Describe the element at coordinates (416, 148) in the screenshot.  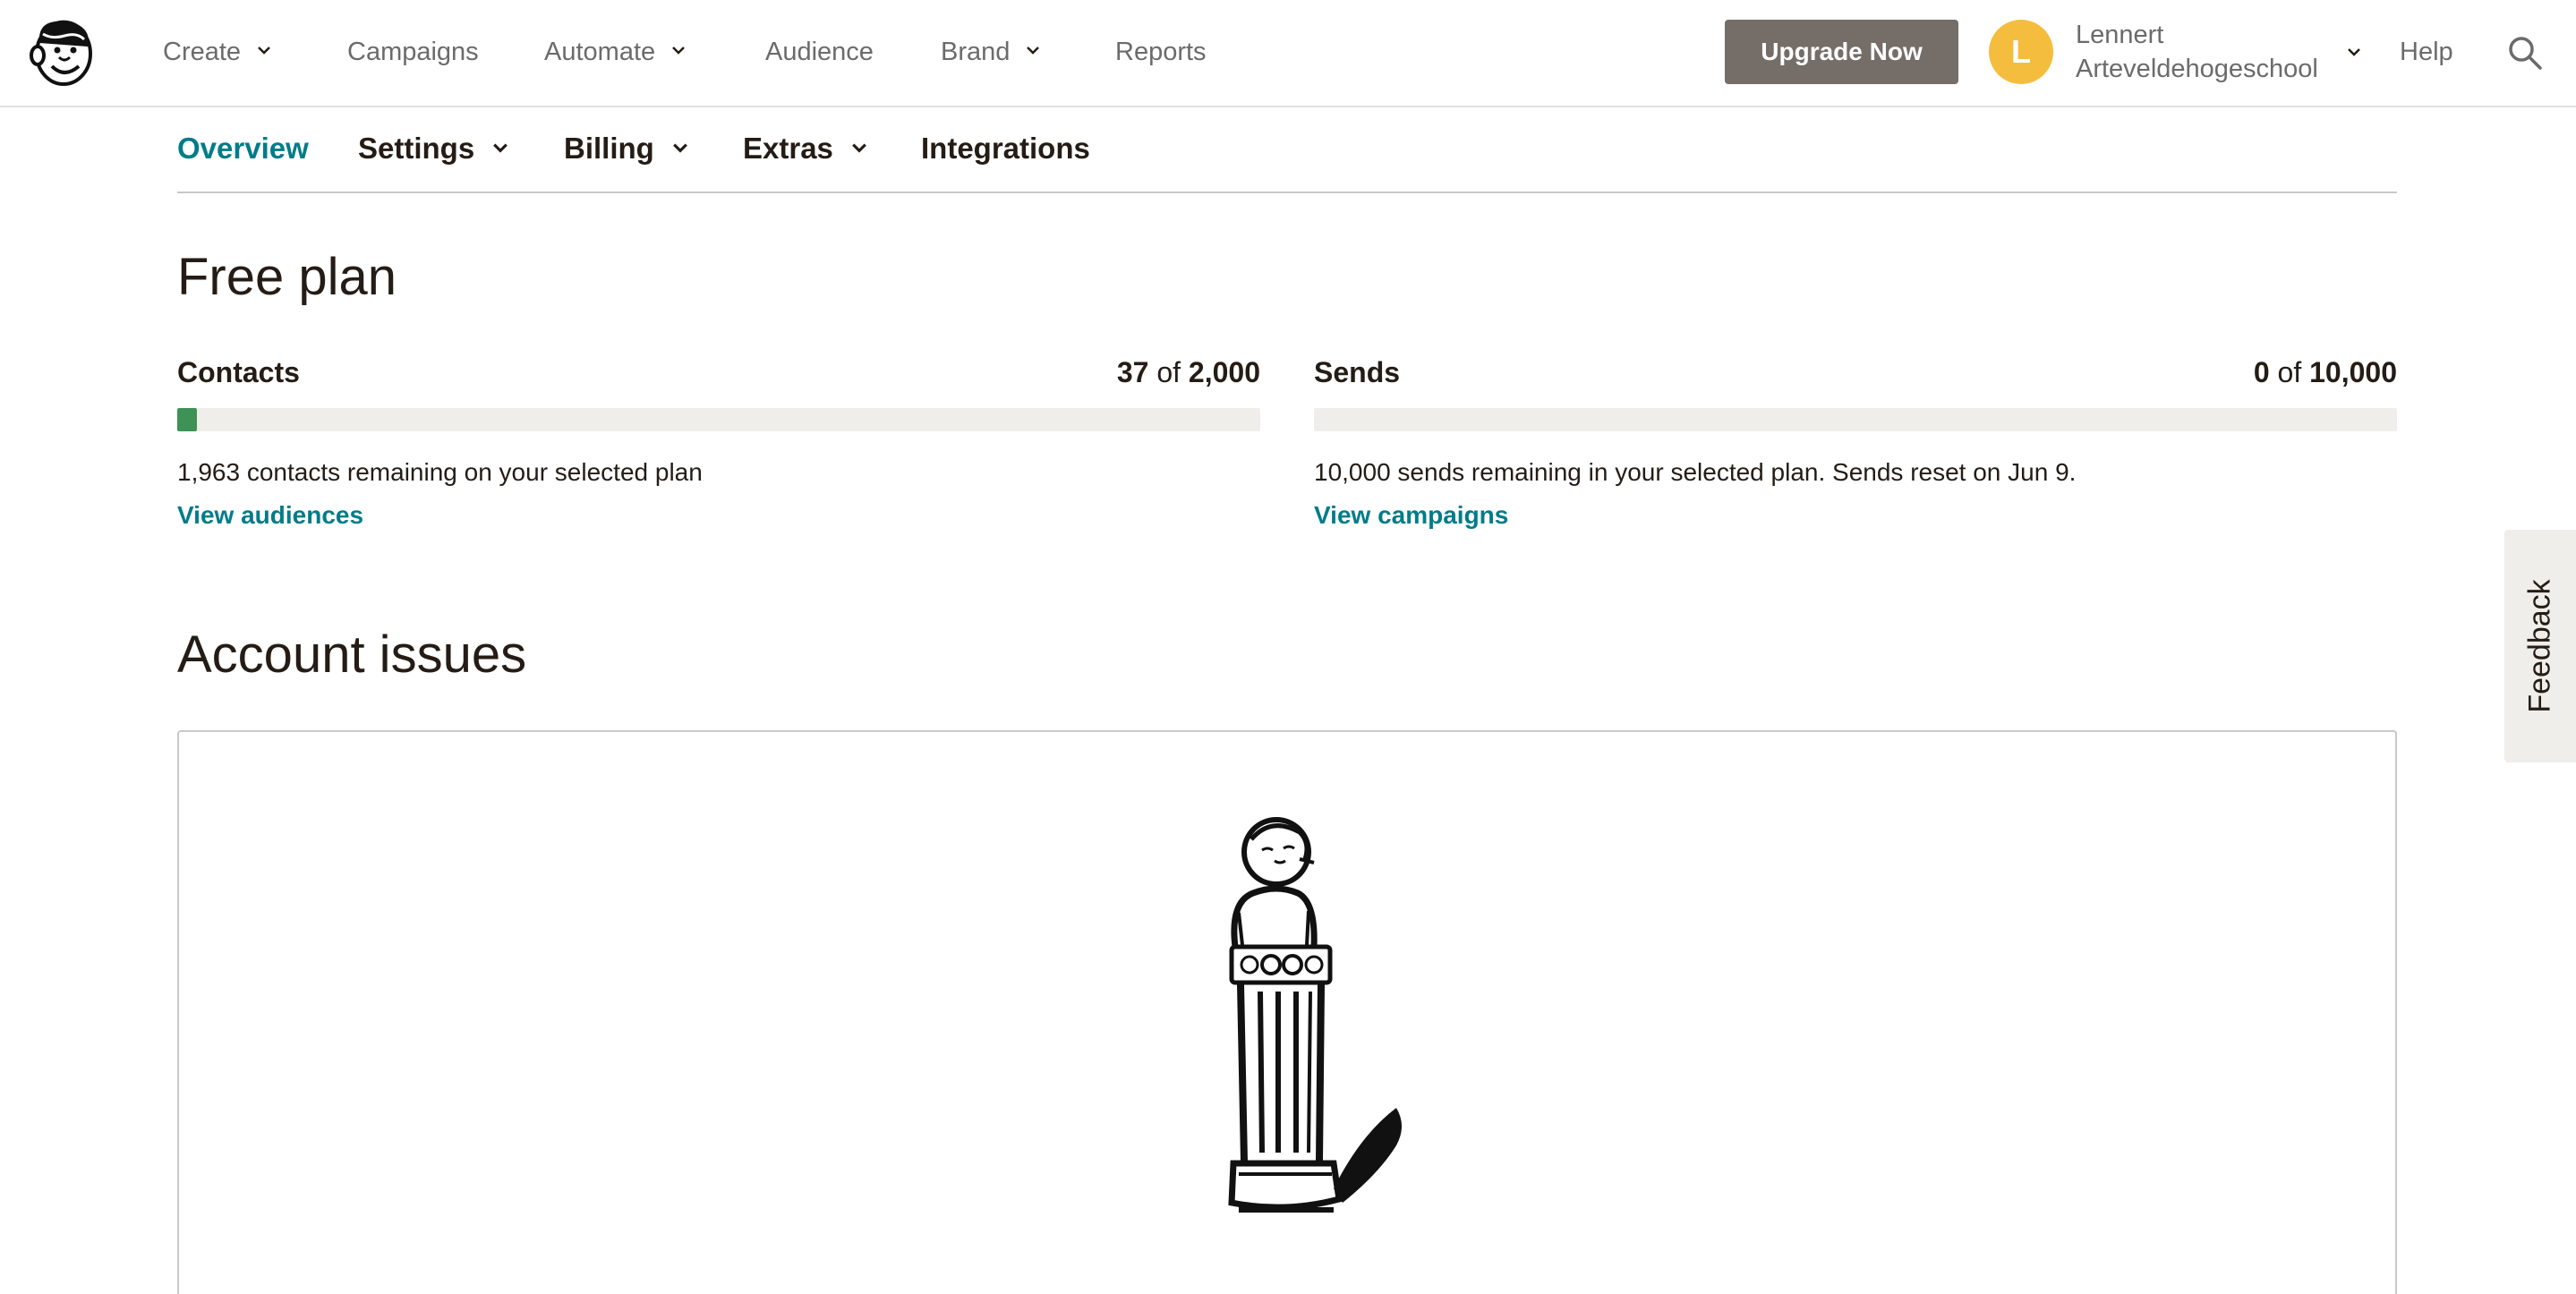
I see `tab-settings-label: Settings` at that location.